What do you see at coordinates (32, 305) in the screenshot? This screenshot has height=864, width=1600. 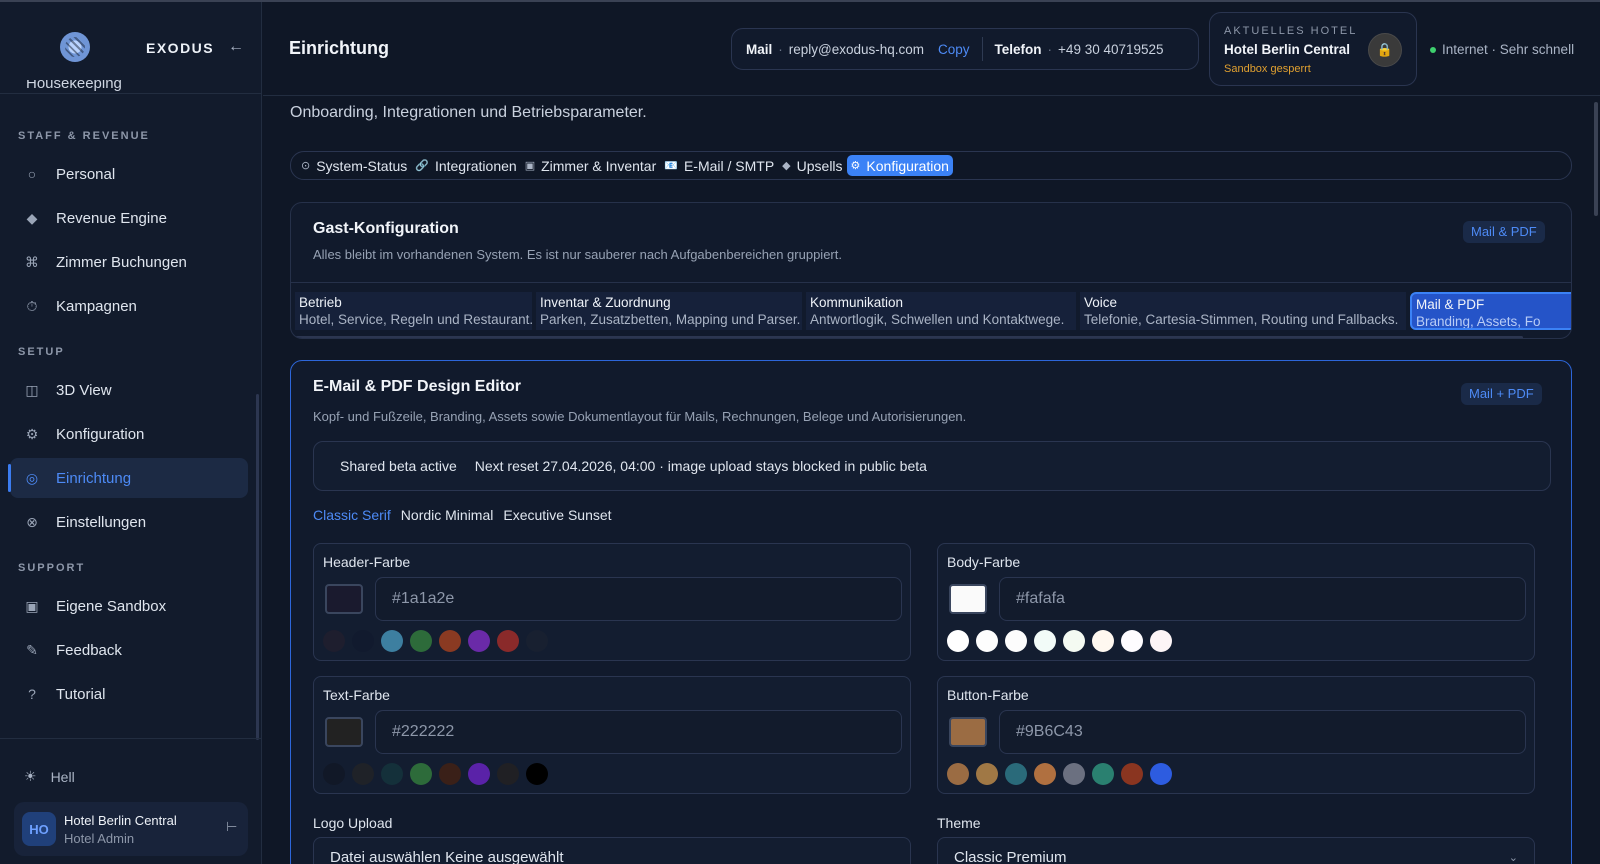 I see `timer-icon: ⏱` at bounding box center [32, 305].